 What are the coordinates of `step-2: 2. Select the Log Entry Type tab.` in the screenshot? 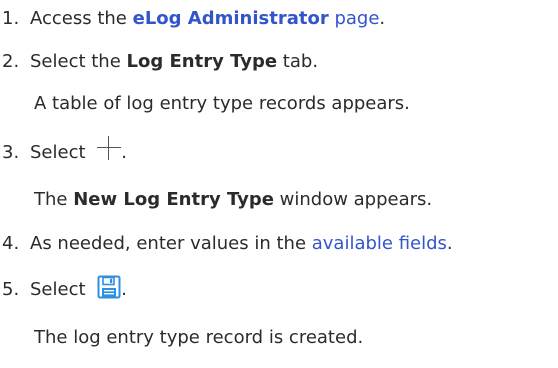 It's located at (159, 62).